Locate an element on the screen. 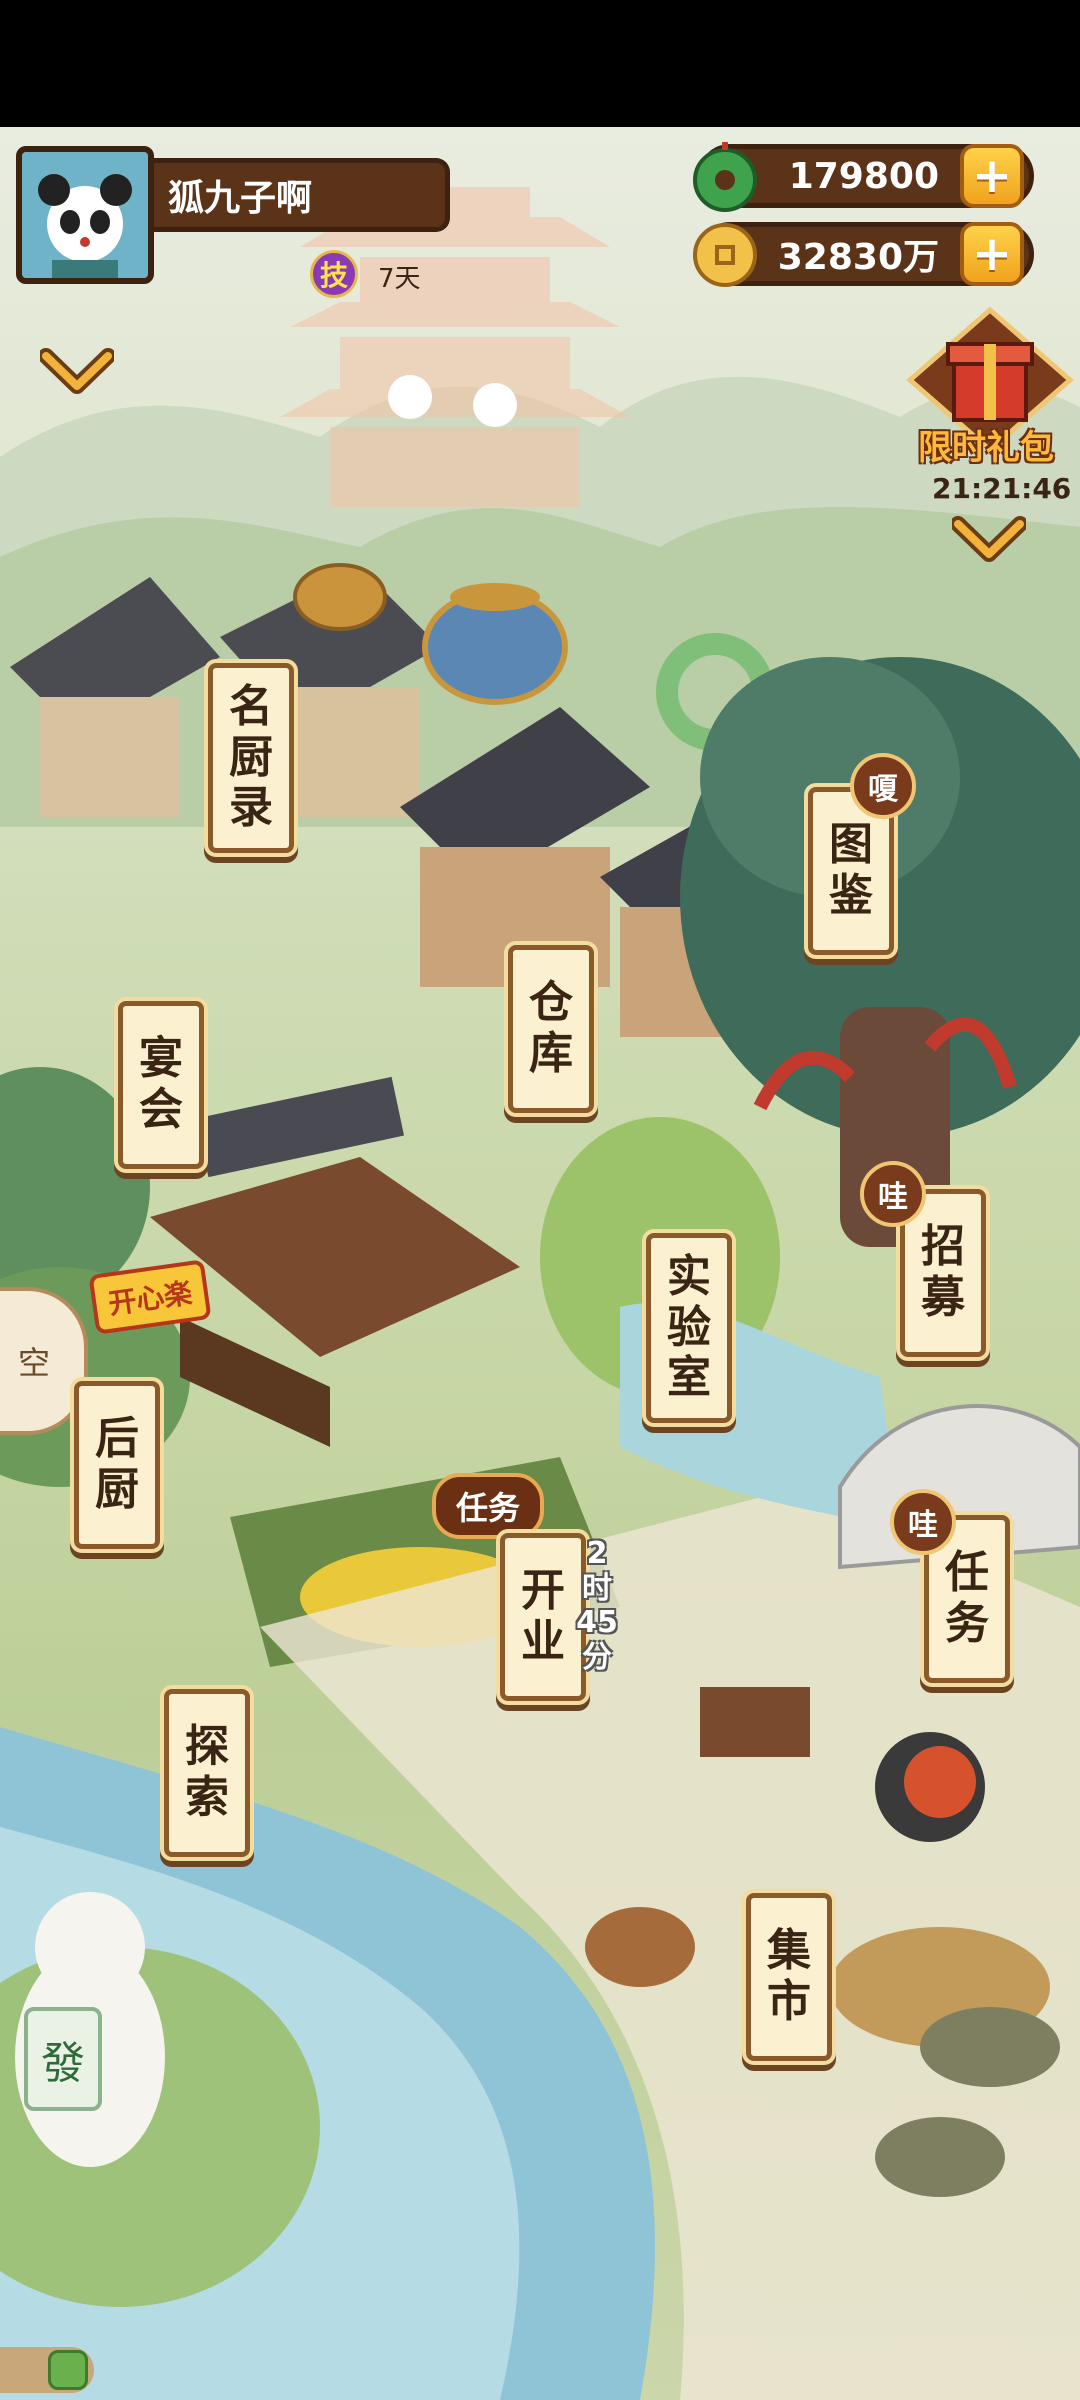 The width and height of the screenshot is (1080, 2400). recruit-badge: 哇 is located at coordinates (893, 1194).